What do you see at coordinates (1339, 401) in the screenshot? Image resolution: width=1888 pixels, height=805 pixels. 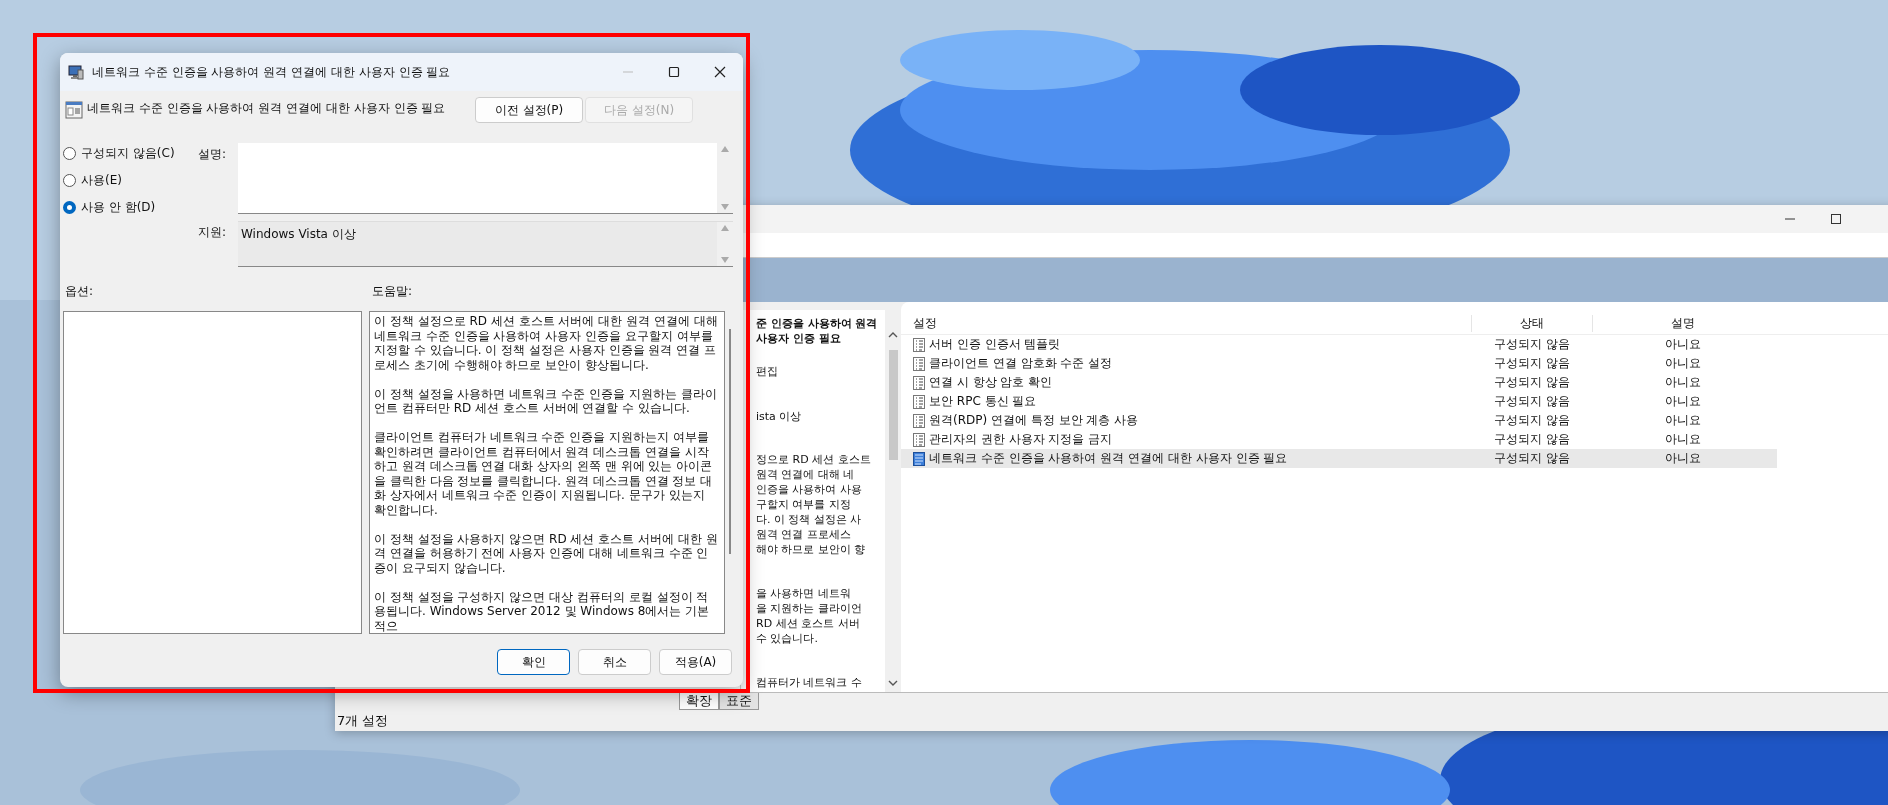 I see `setting-row: 보안 RPC 통신 필요 구성되지 않음 아니요` at bounding box center [1339, 401].